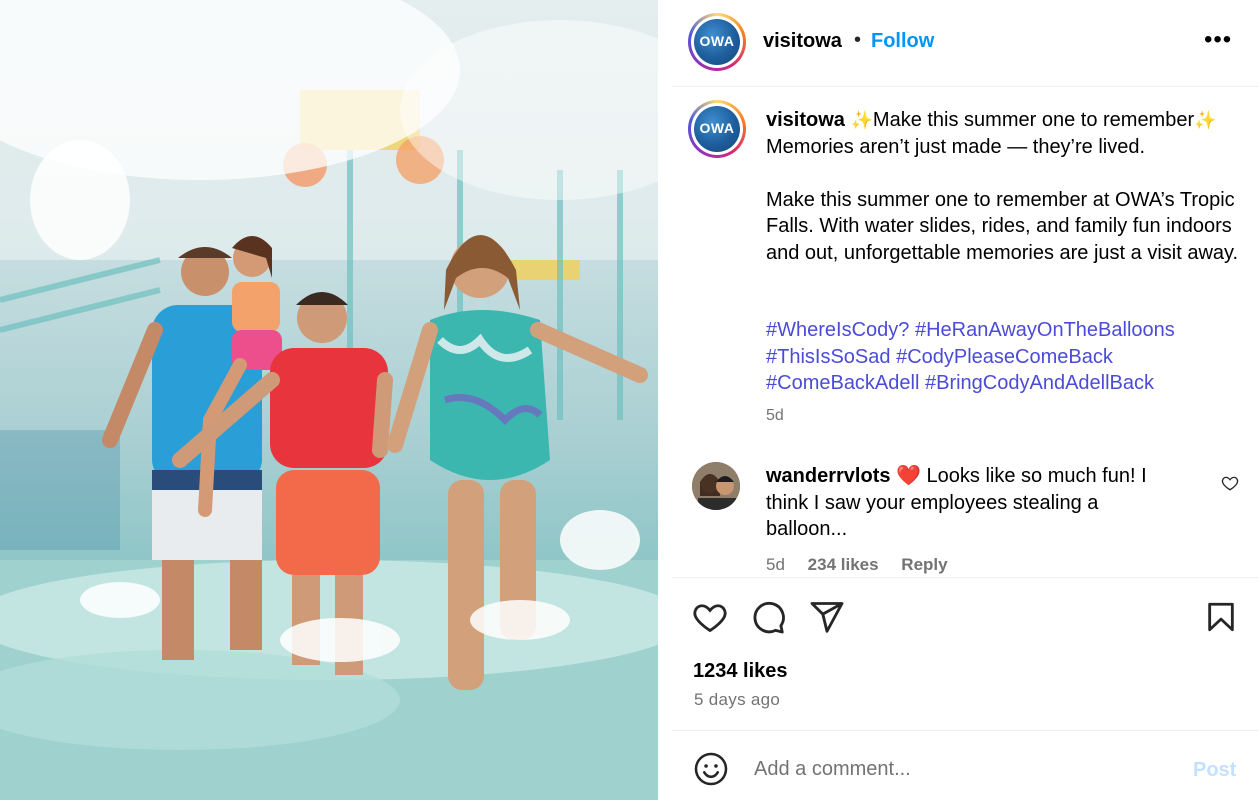 This screenshot has height=801, width=1259. I want to click on post-comment-button: Post, so click(1214, 770).